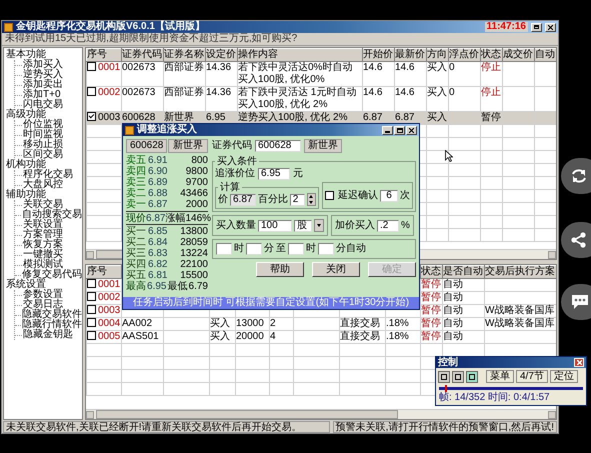 Image resolution: width=591 pixels, height=453 pixels. What do you see at coordinates (158, 264) in the screenshot?
I see `quote-price: 6.82` at bounding box center [158, 264].